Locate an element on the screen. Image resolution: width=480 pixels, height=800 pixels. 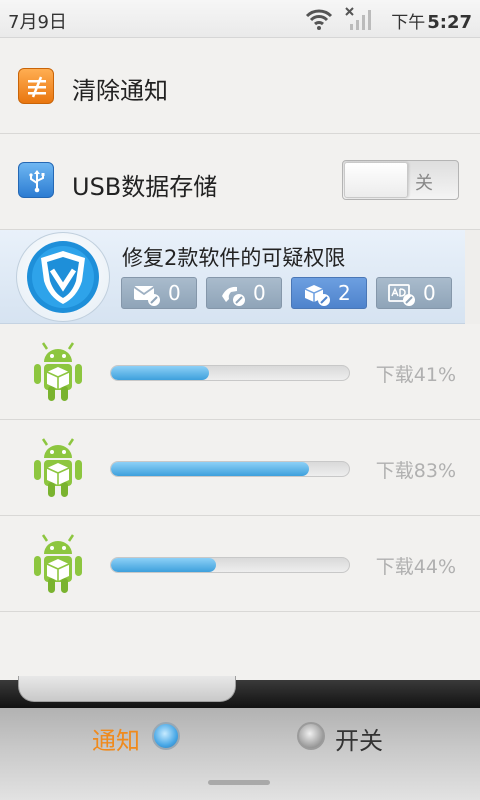
tab-notifications-label: 通知 is located at coordinates (116, 741).